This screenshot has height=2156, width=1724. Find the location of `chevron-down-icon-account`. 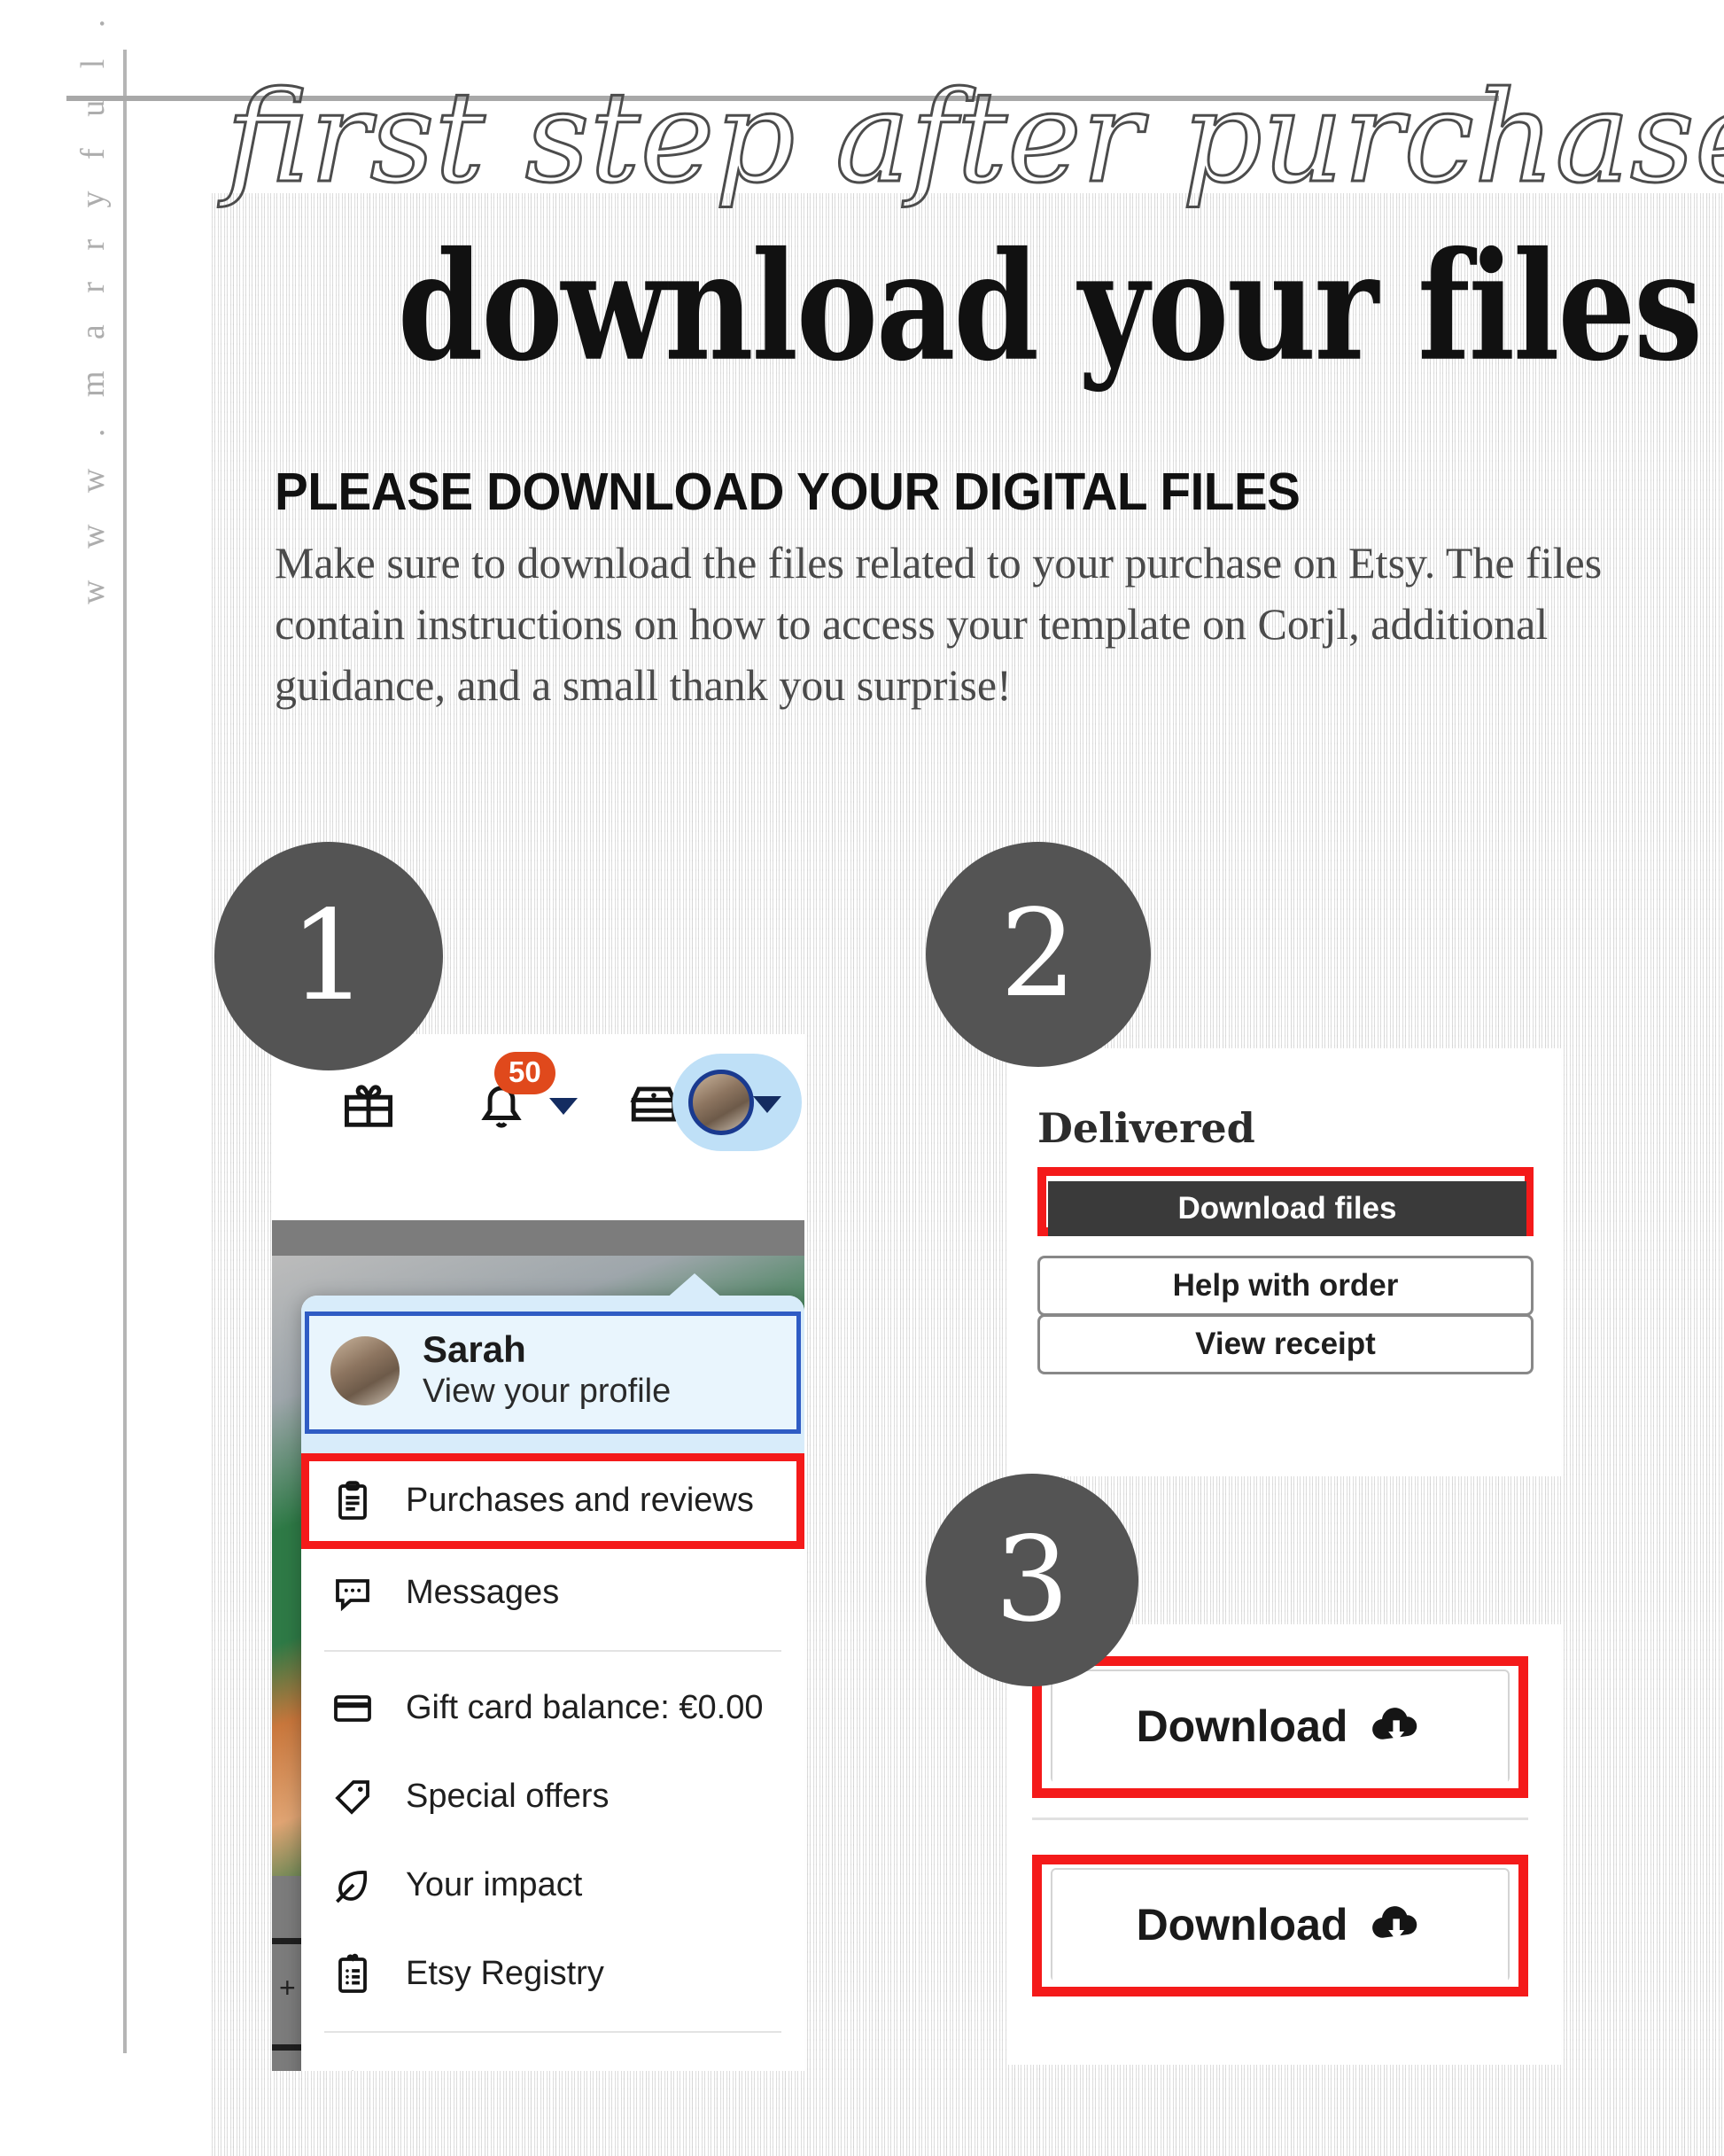

chevron-down-icon-account is located at coordinates (767, 1104).